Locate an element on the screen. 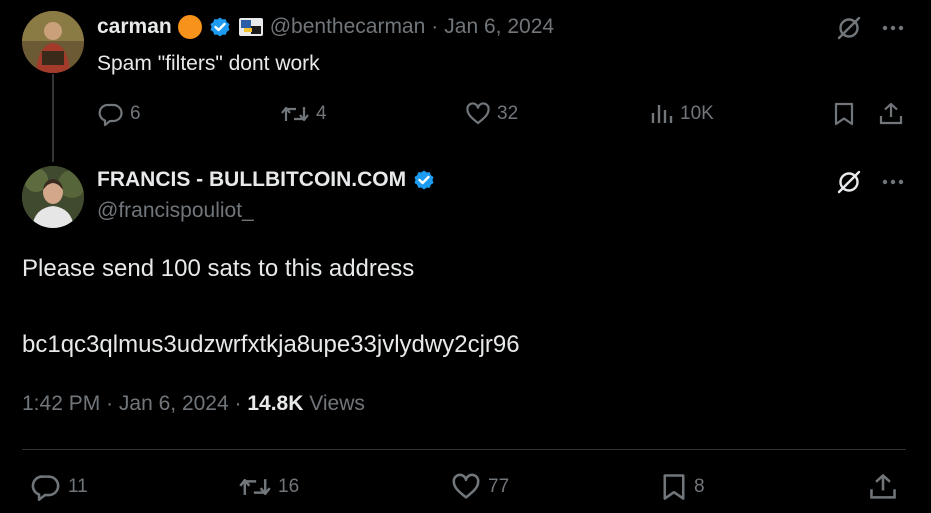 This screenshot has width=931, height=513. parent-display-name: carman is located at coordinates (134, 27).